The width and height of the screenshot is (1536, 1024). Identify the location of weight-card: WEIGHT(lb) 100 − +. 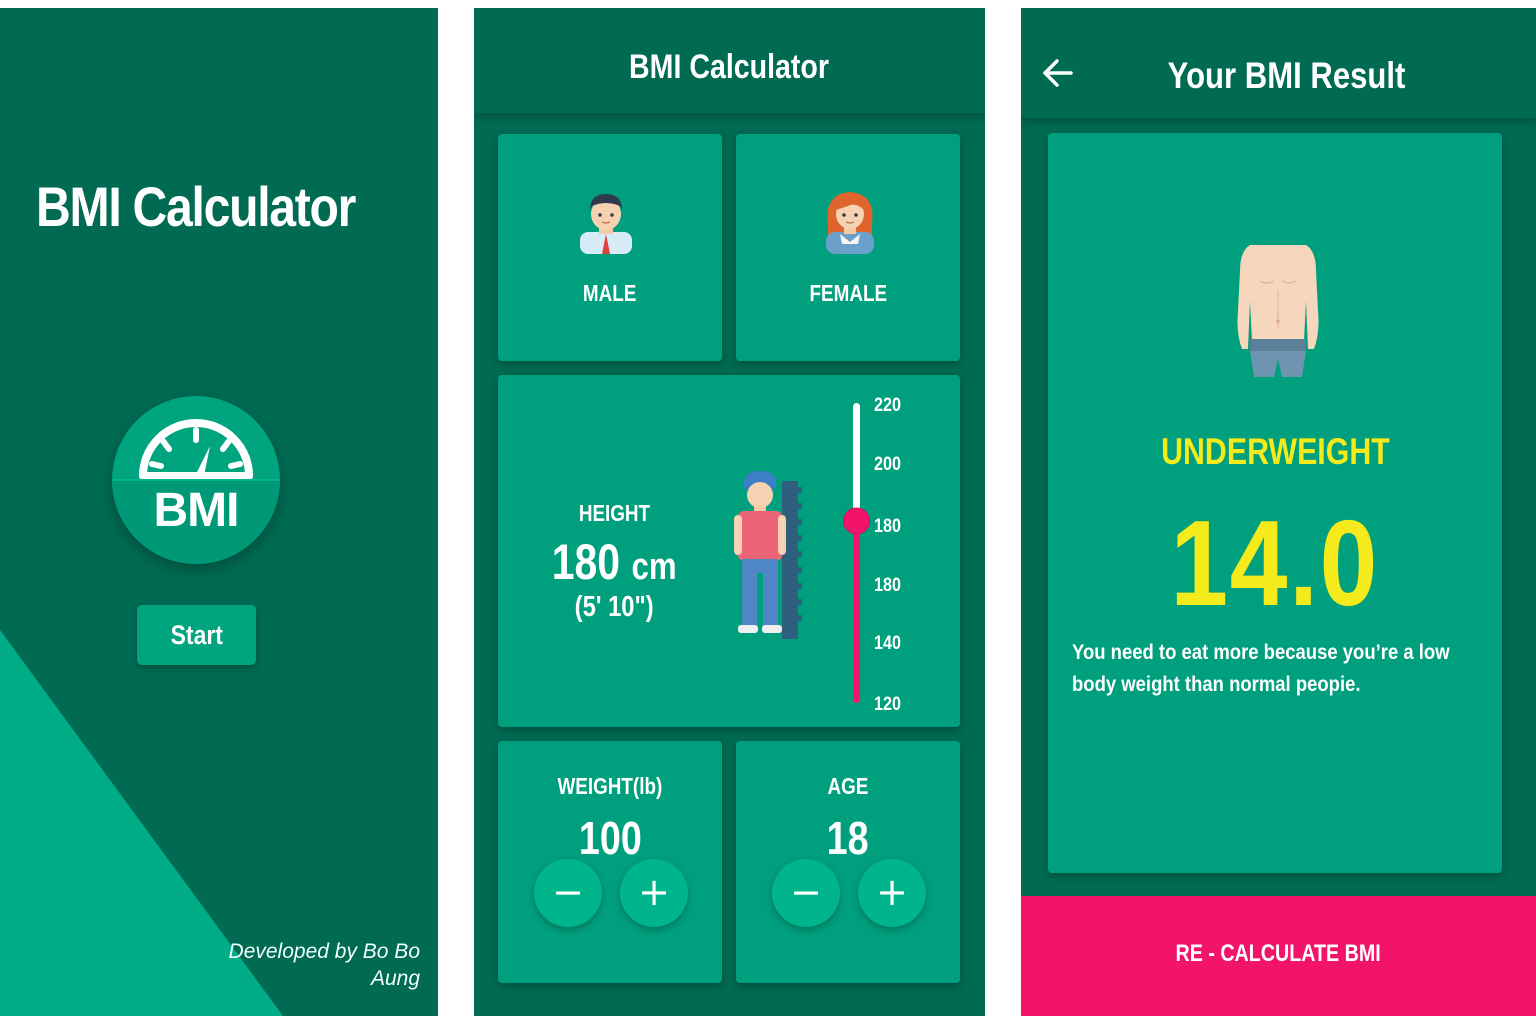
(610, 862).